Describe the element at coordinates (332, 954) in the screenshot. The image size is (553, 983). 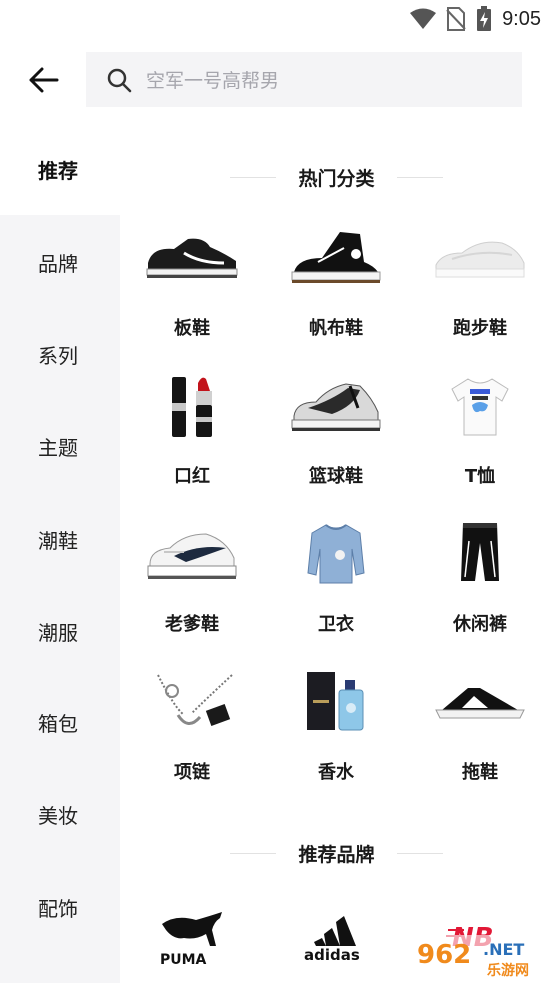
I see `svg-text: adidas` at that location.